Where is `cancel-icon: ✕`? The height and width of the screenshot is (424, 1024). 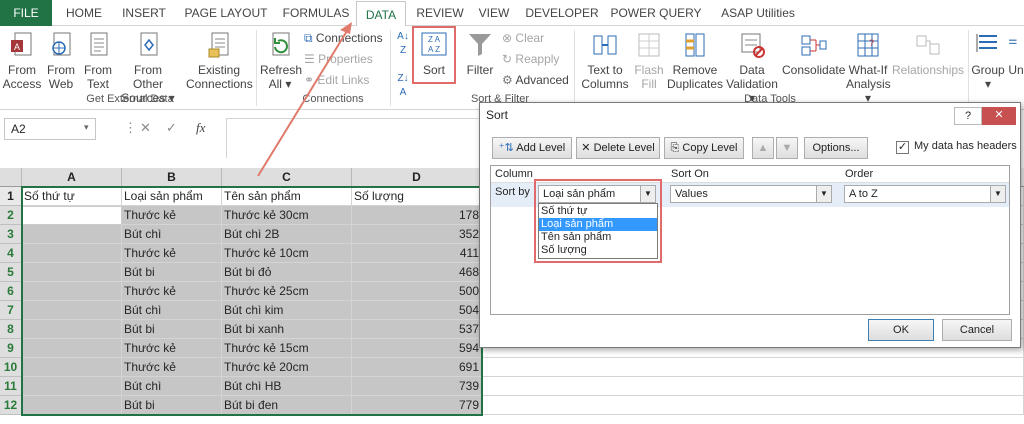
cancel-icon: ✕ is located at coordinates (145, 128).